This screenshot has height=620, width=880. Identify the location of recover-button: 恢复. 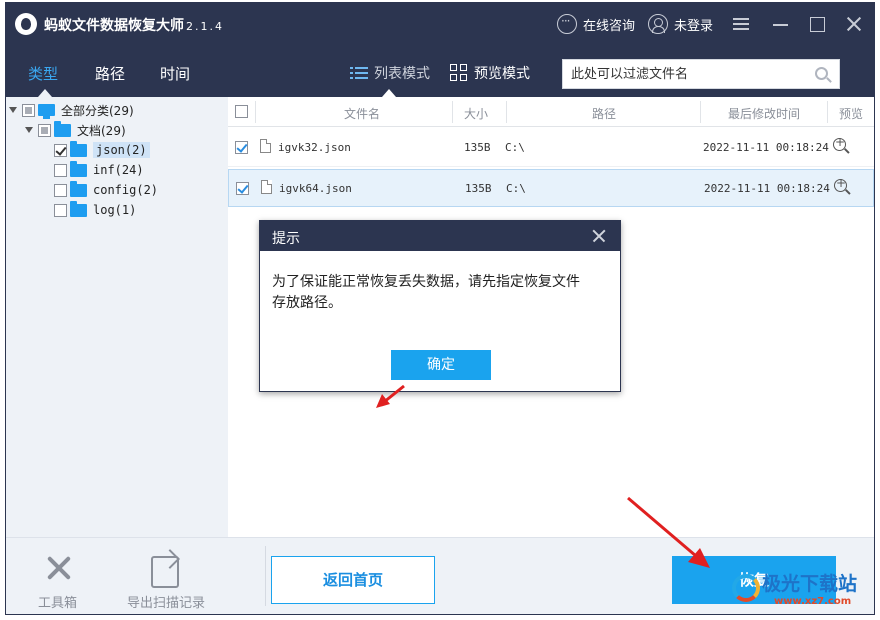
(754, 580).